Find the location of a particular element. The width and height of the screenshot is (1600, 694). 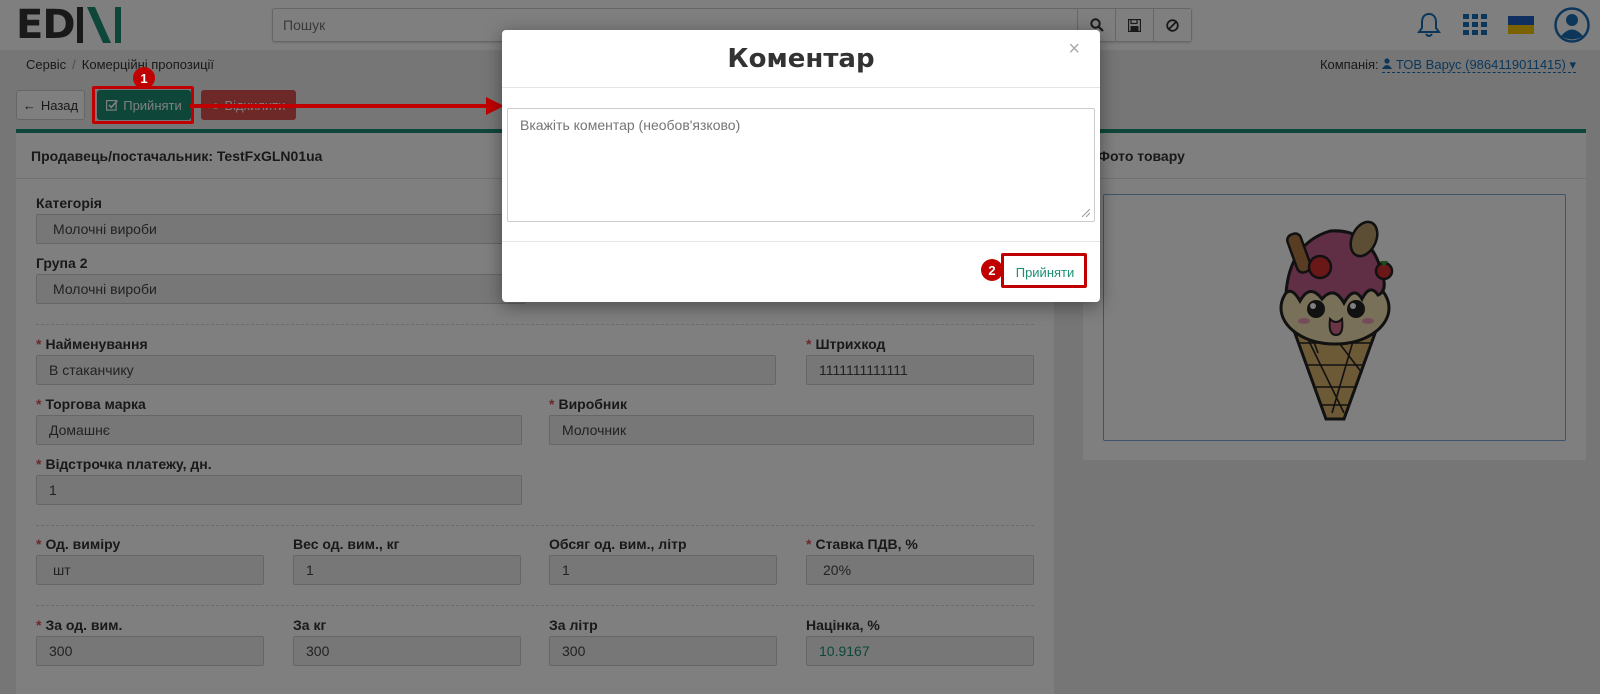

annotation-badge-1: 1 is located at coordinates (144, 78).